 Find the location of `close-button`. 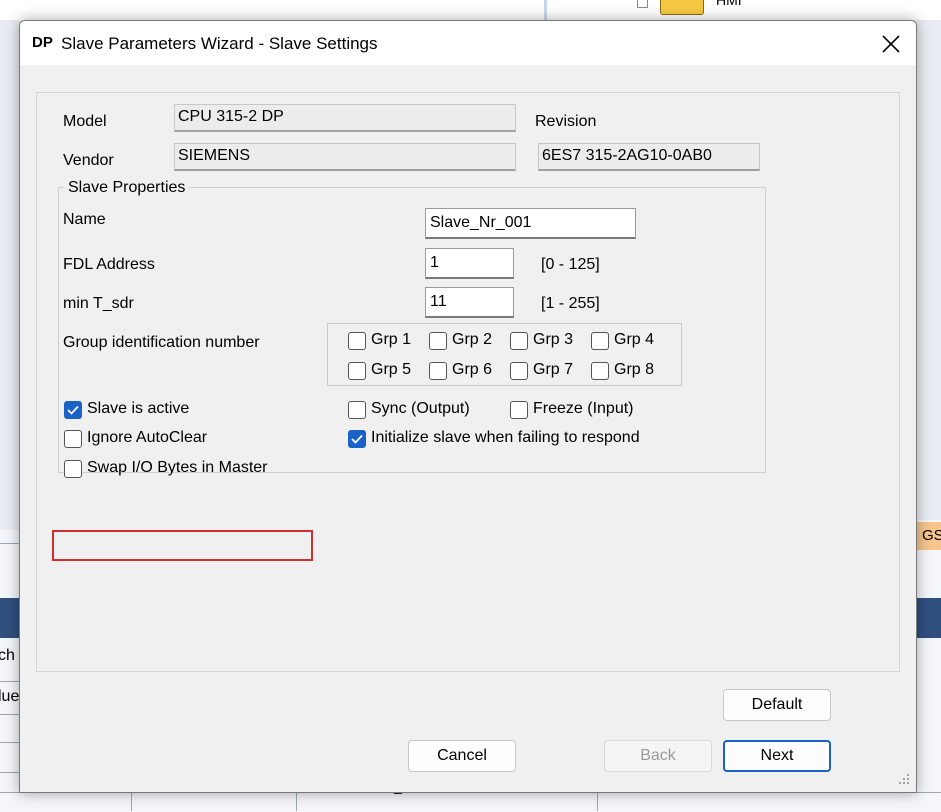

close-button is located at coordinates (891, 44).